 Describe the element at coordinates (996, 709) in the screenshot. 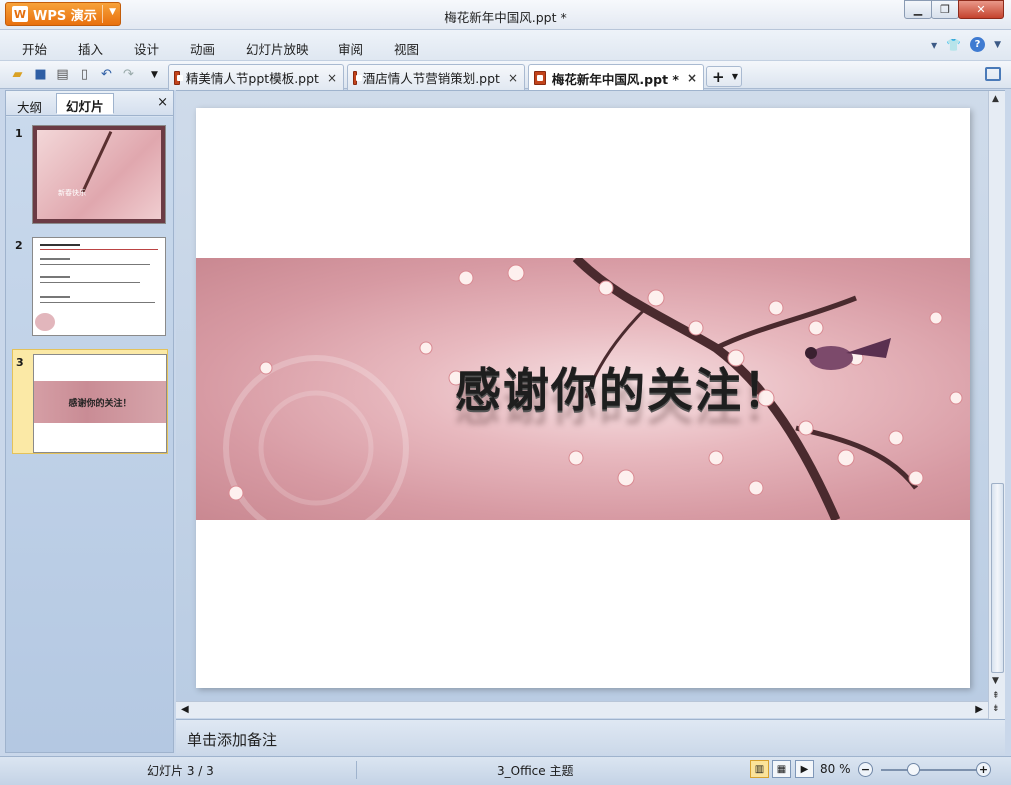

I see `next-slide-icon: ⇟` at that location.